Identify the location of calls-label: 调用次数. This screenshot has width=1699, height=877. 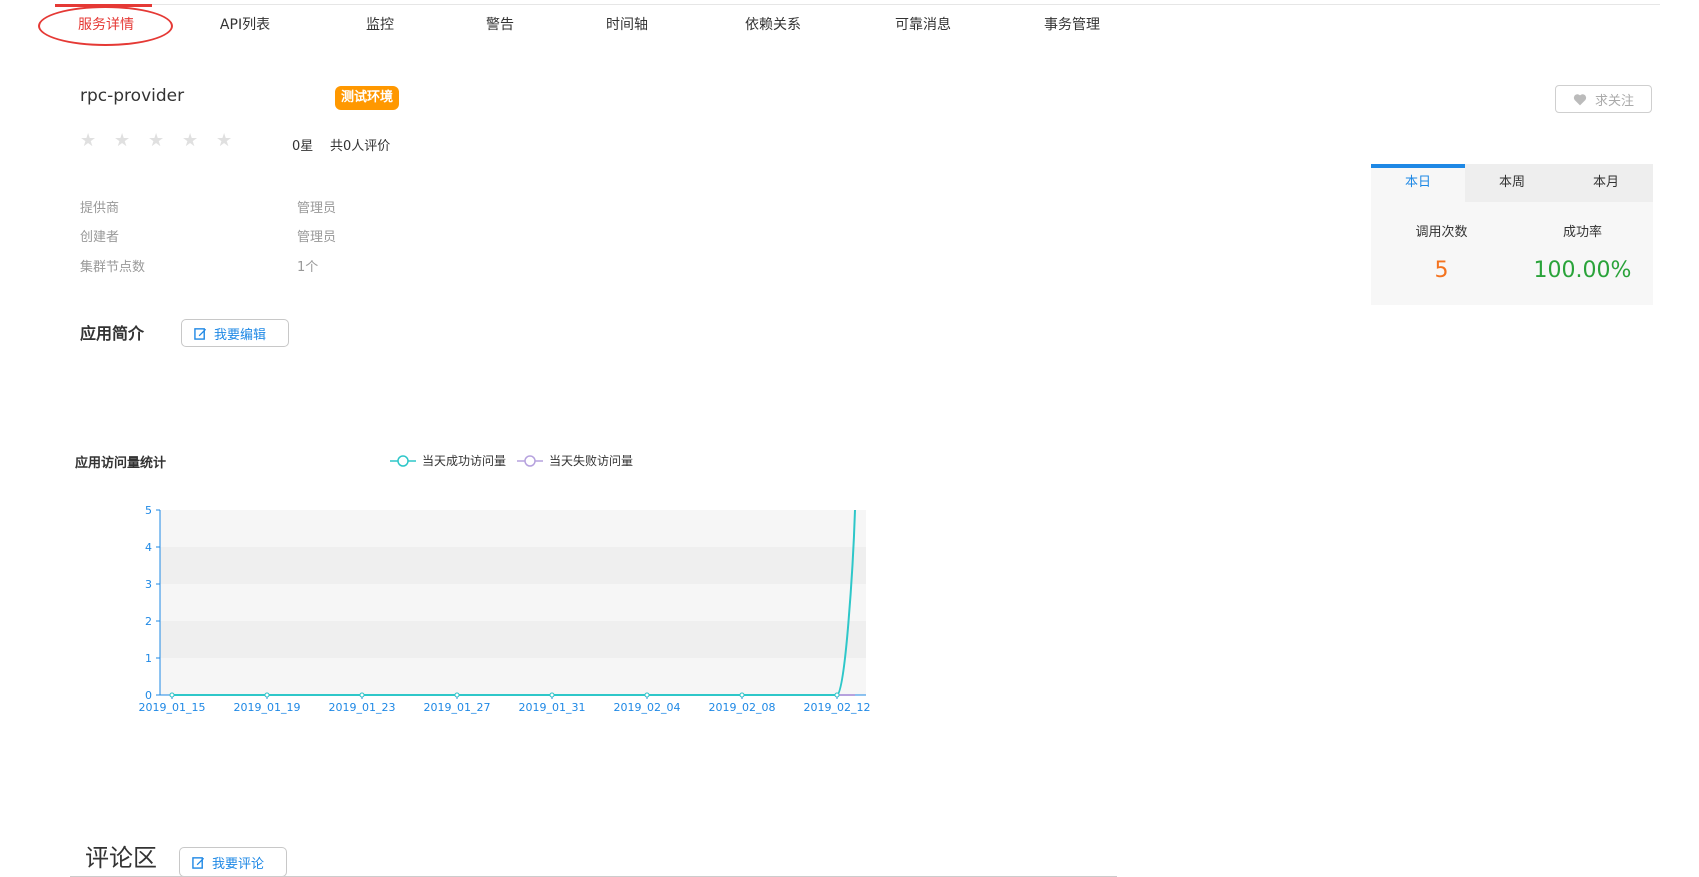
(1441, 232).